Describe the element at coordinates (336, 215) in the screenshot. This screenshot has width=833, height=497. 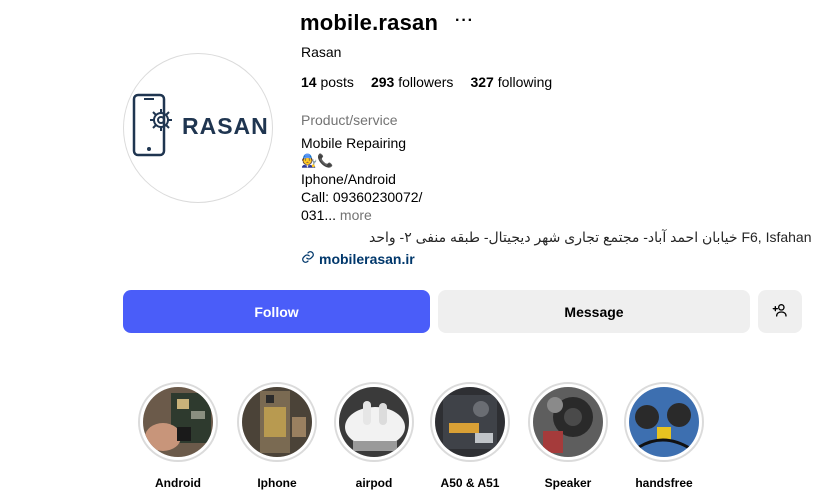
I see `bio-line-truncated: 031... more` at that location.